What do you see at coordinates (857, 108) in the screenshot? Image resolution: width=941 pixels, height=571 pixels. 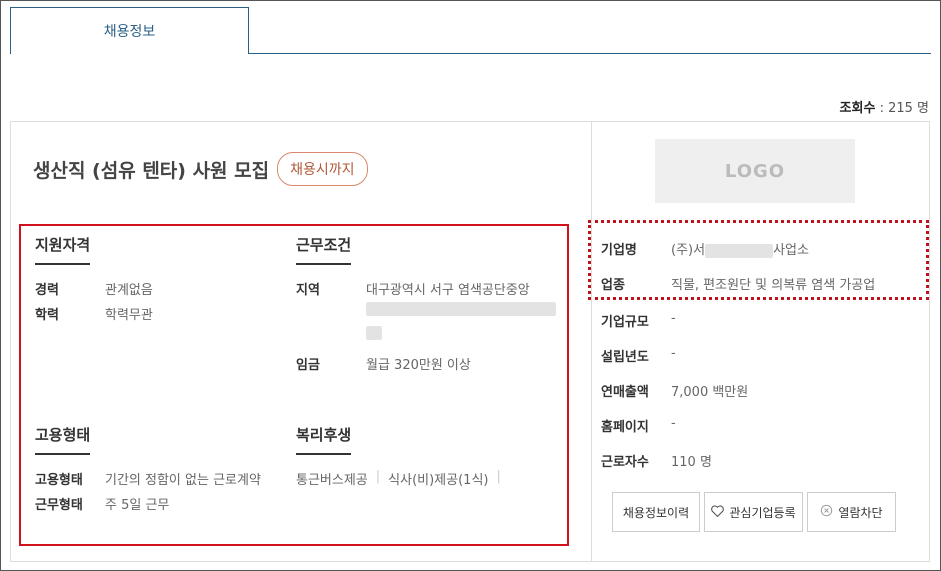 I see `view-count-label: 조회수` at bounding box center [857, 108].